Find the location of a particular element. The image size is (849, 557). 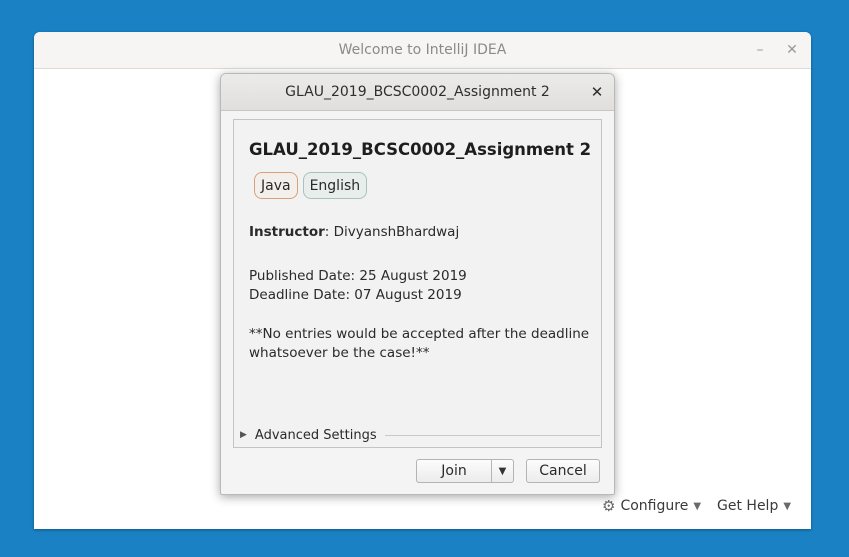

close-window-button: ✕ is located at coordinates (792, 50).